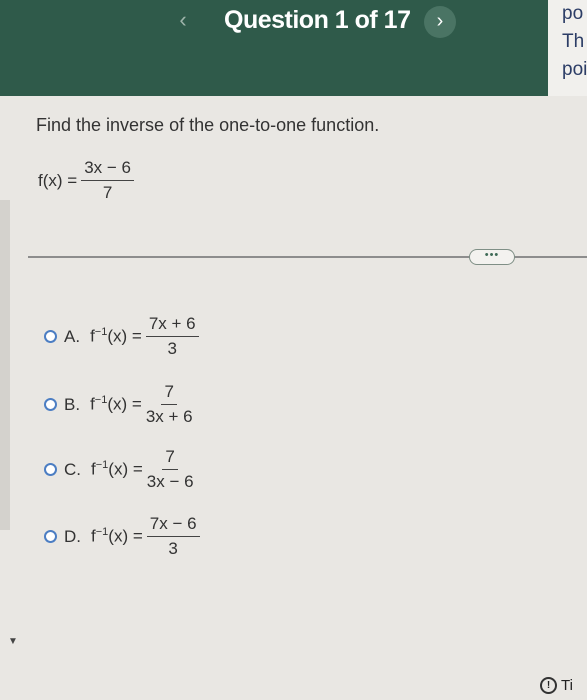 This screenshot has height=700, width=587. What do you see at coordinates (492, 257) in the screenshot?
I see `more-options-button: •••` at bounding box center [492, 257].